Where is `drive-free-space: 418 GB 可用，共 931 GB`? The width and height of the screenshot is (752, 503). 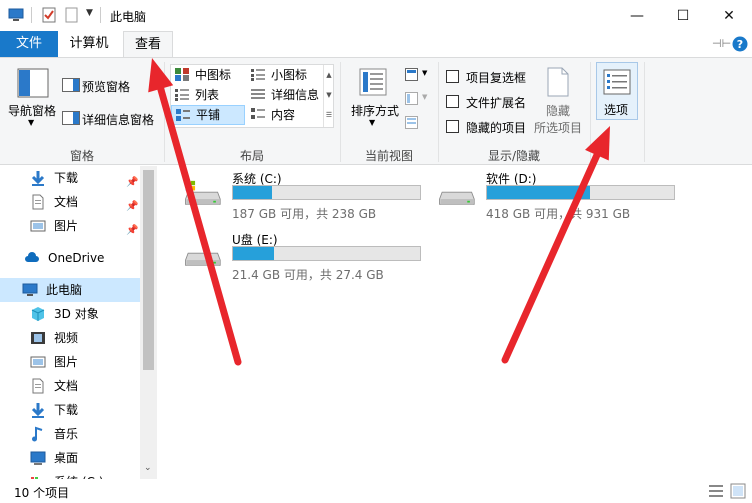
drive-free-space: 418 GB 可用，共 931 GB is located at coordinates (558, 214).